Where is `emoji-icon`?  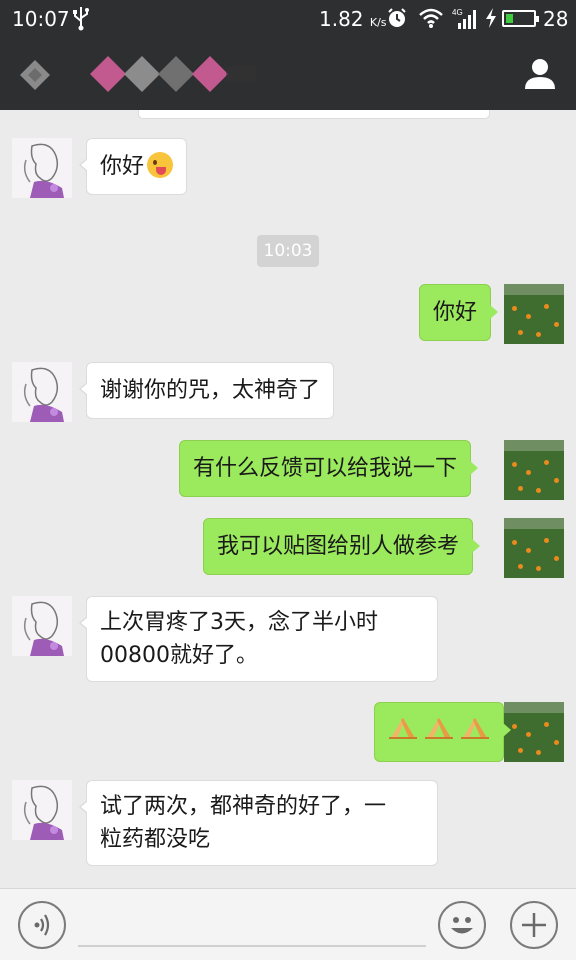
emoji-icon is located at coordinates (462, 925).